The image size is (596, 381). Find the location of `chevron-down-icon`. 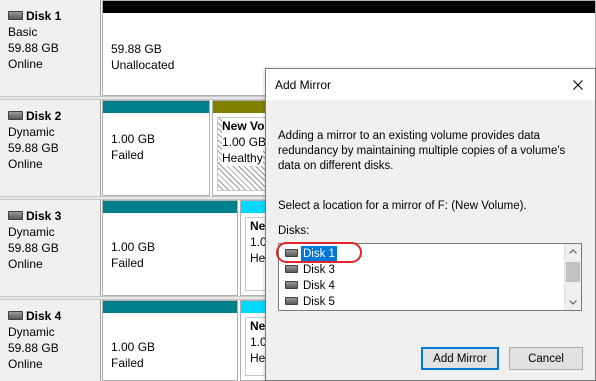

chevron-down-icon is located at coordinates (573, 302).